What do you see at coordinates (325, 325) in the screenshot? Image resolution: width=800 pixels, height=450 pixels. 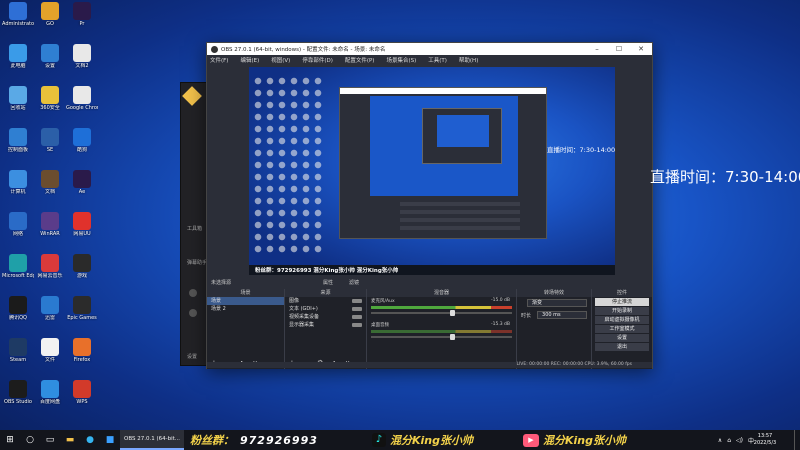 I see `source-item: 显示器采集` at bounding box center [325, 325].